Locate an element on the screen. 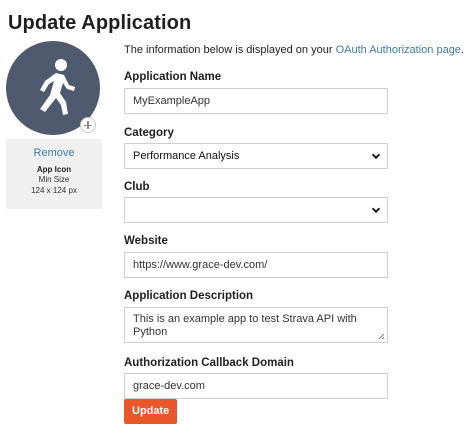 Image resolution: width=474 pixels, height=434 pixels. app-name-input: MyExampleApp is located at coordinates (256, 101).